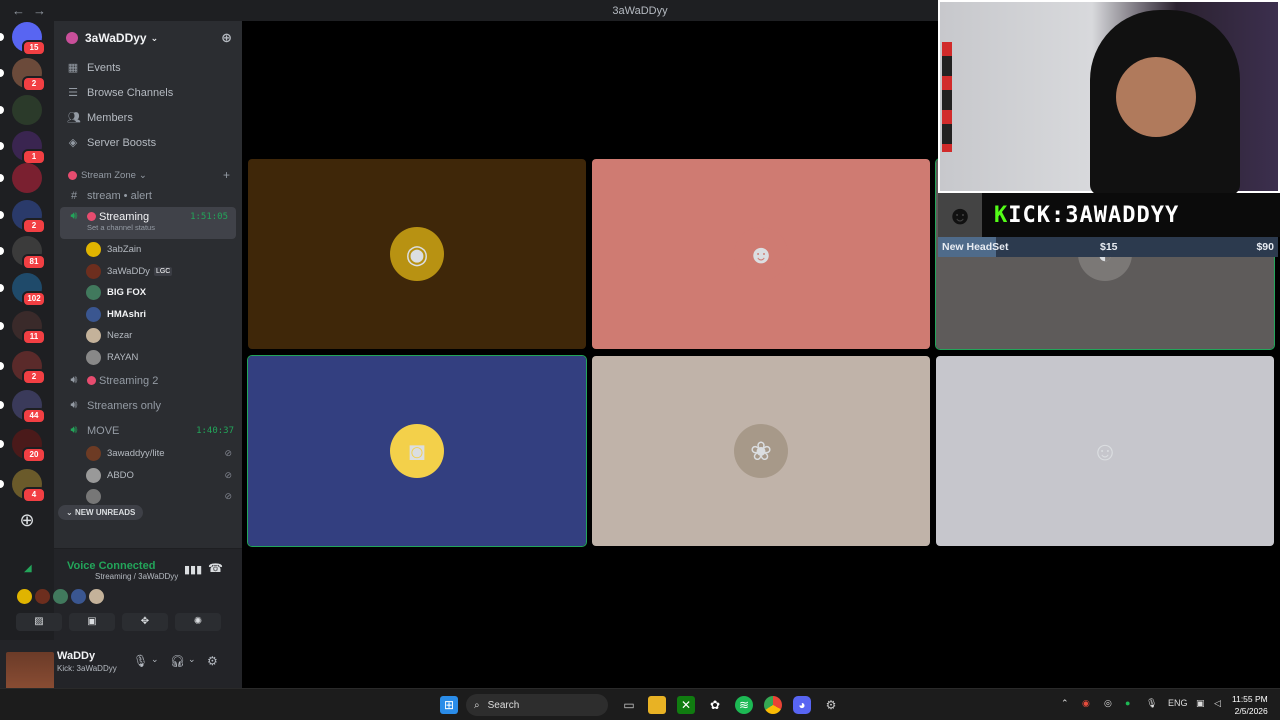 Image resolution: width=1280 pixels, height=720 pixels. What do you see at coordinates (537, 705) in the screenshot?
I see `search-box: ⌕ Search` at bounding box center [537, 705].